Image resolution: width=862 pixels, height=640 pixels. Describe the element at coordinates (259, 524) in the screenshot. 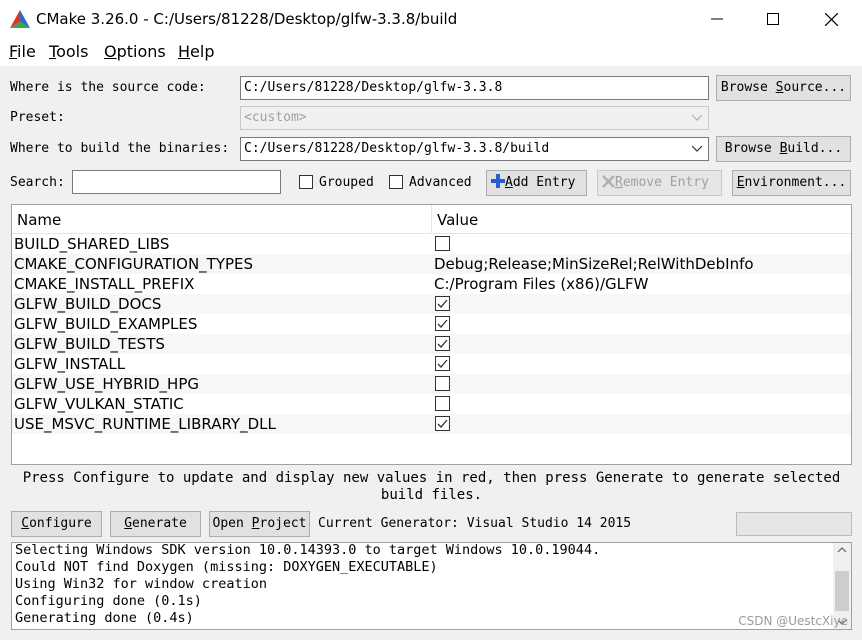

I see `open-project-button: Open Project` at that location.